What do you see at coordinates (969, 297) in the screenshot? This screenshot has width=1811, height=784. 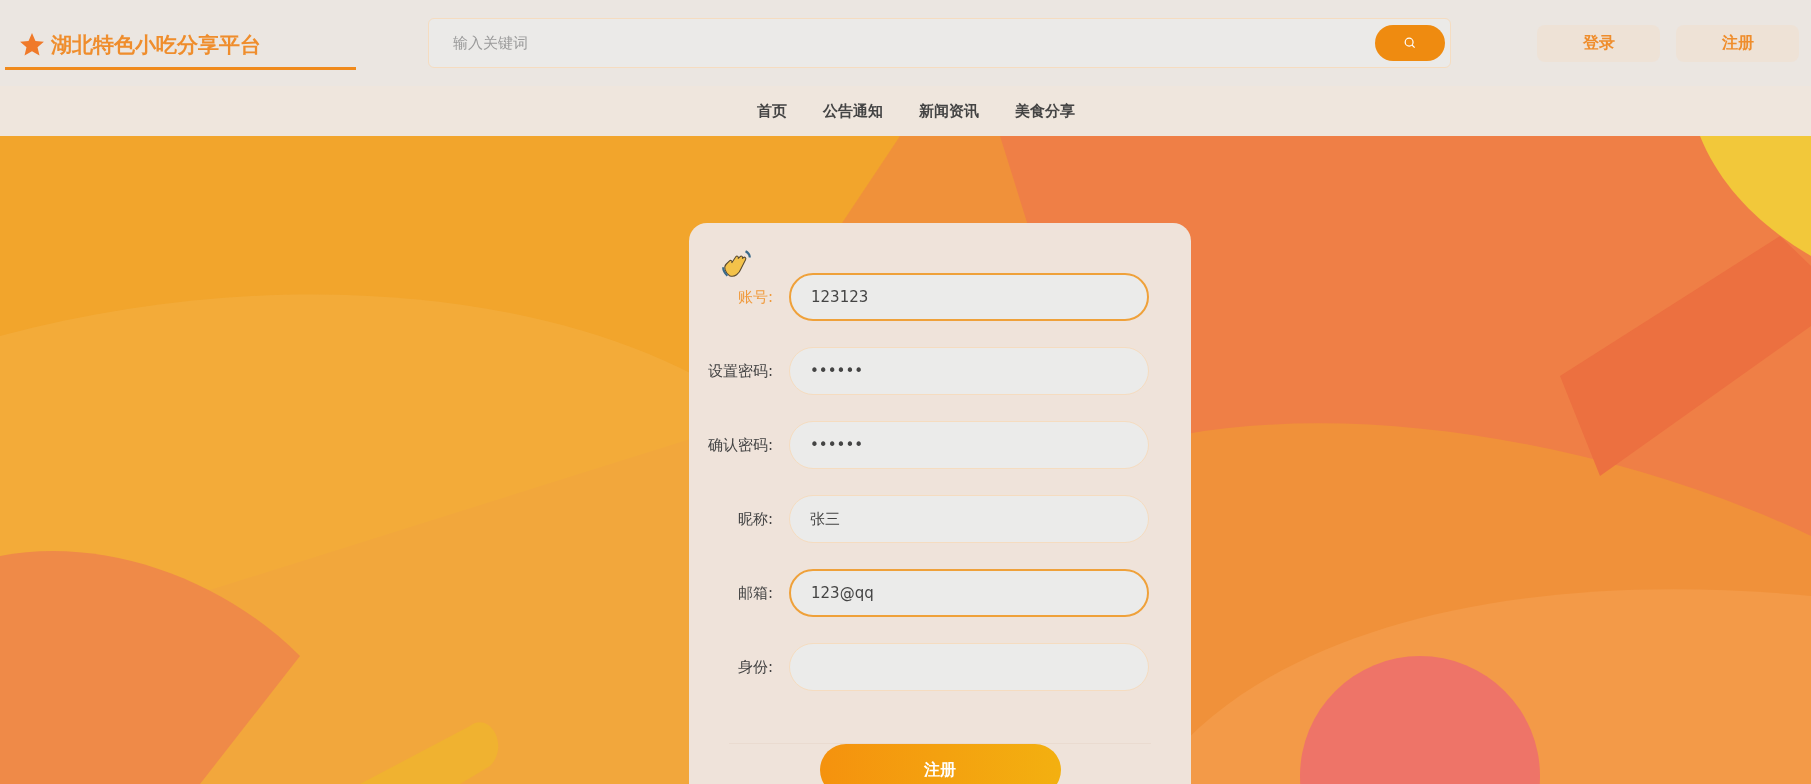 I see `input-field: 123123` at bounding box center [969, 297].